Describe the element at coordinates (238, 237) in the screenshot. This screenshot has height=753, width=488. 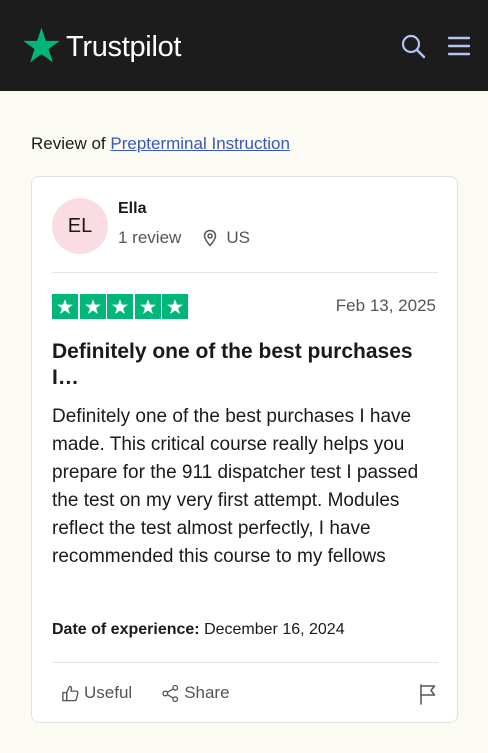
I see `reviewer-country: US` at that location.